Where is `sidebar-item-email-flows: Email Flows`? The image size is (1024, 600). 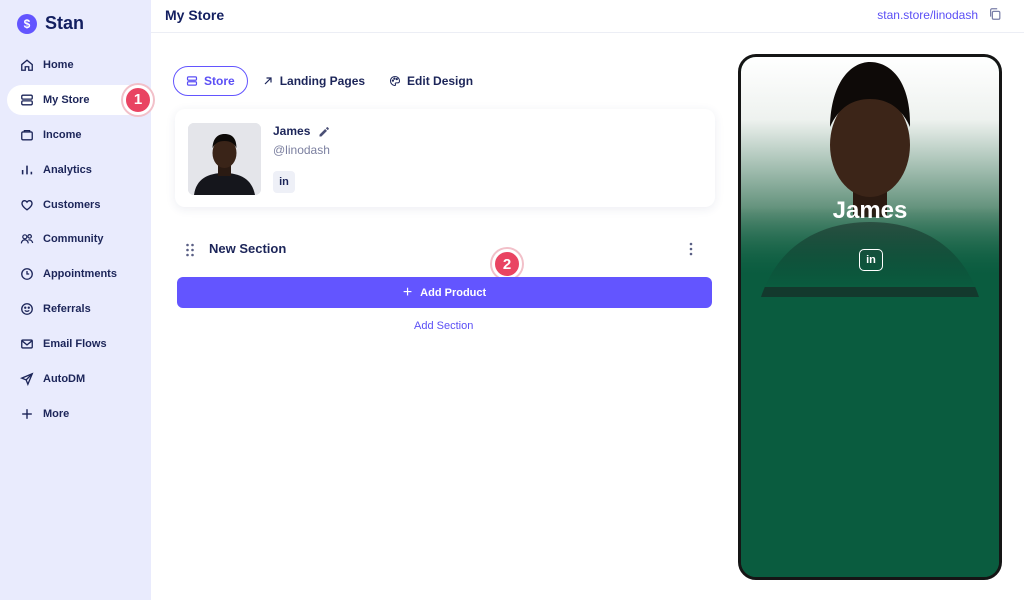 sidebar-item-email-flows: Email Flows is located at coordinates (75, 344).